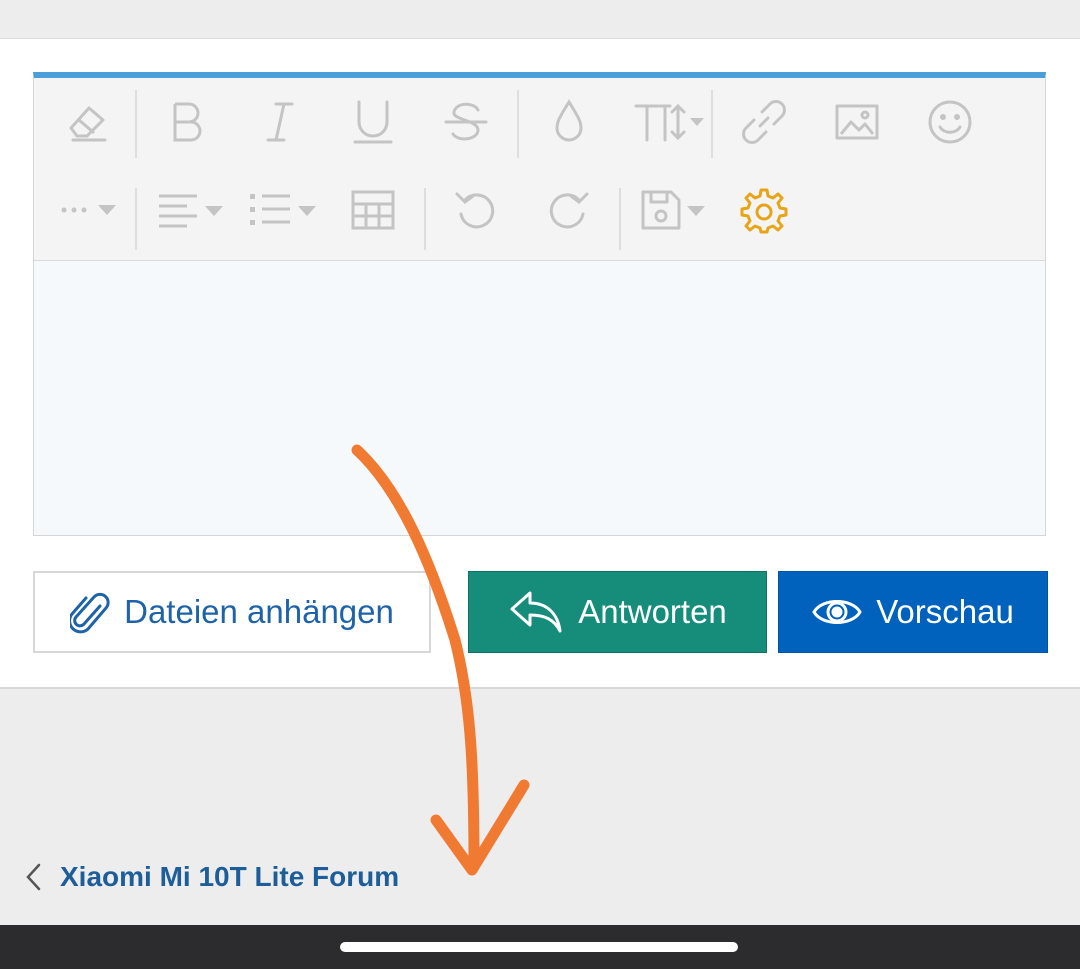  I want to click on italic-icon, so click(280, 122).